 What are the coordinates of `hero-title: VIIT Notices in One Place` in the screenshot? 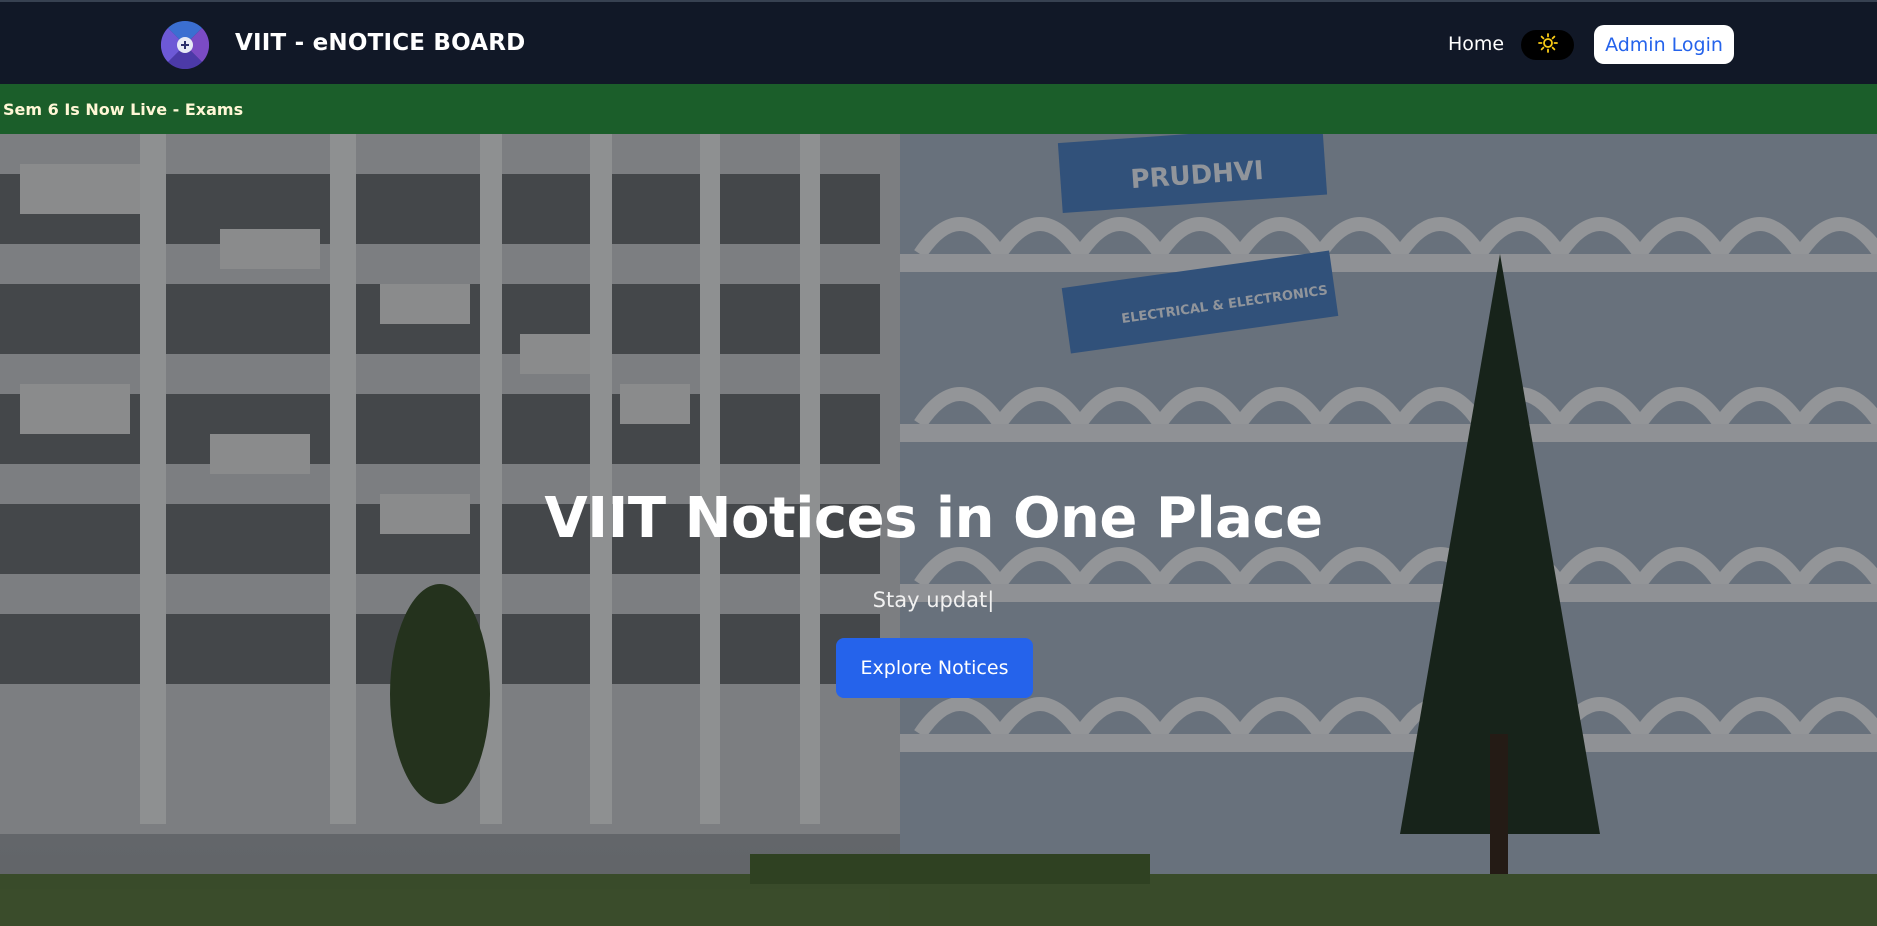 It's located at (933, 518).